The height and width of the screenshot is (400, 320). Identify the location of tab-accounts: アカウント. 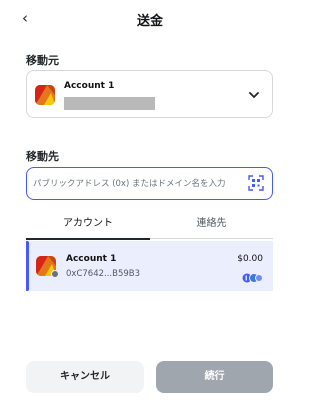
(88, 227).